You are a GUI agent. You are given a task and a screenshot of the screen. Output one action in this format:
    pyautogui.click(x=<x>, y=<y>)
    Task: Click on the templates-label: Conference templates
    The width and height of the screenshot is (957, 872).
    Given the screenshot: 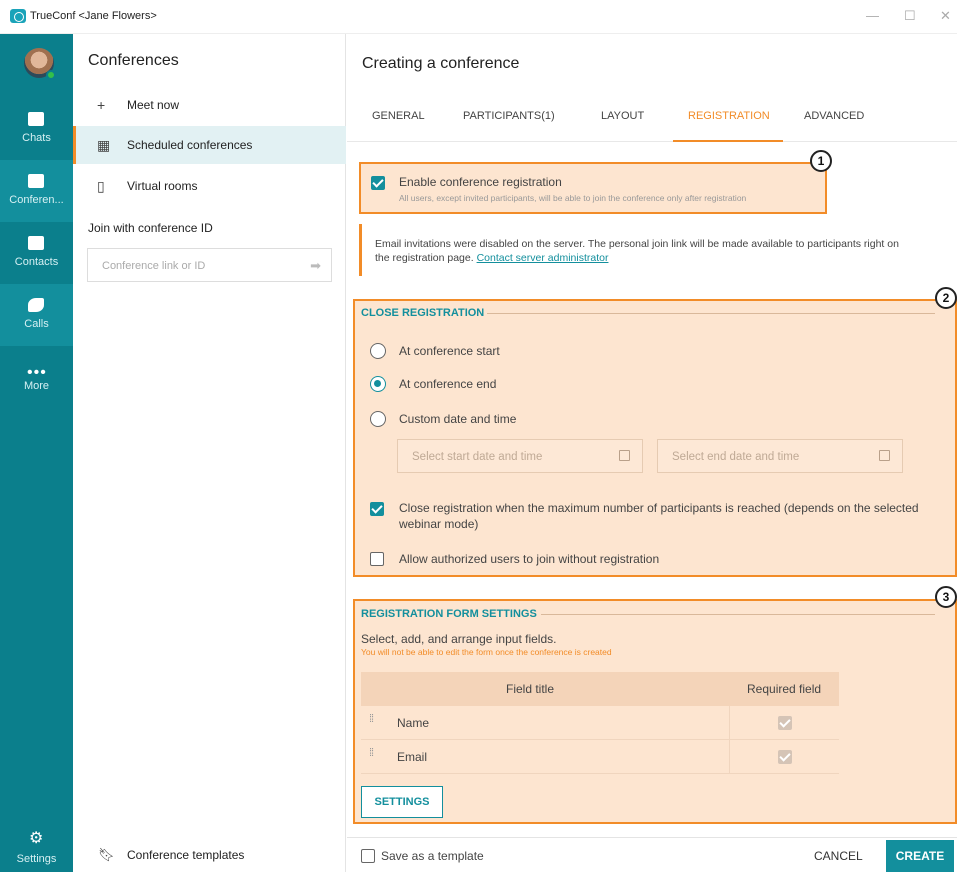 What is the action you would take?
    pyautogui.click(x=186, y=855)
    